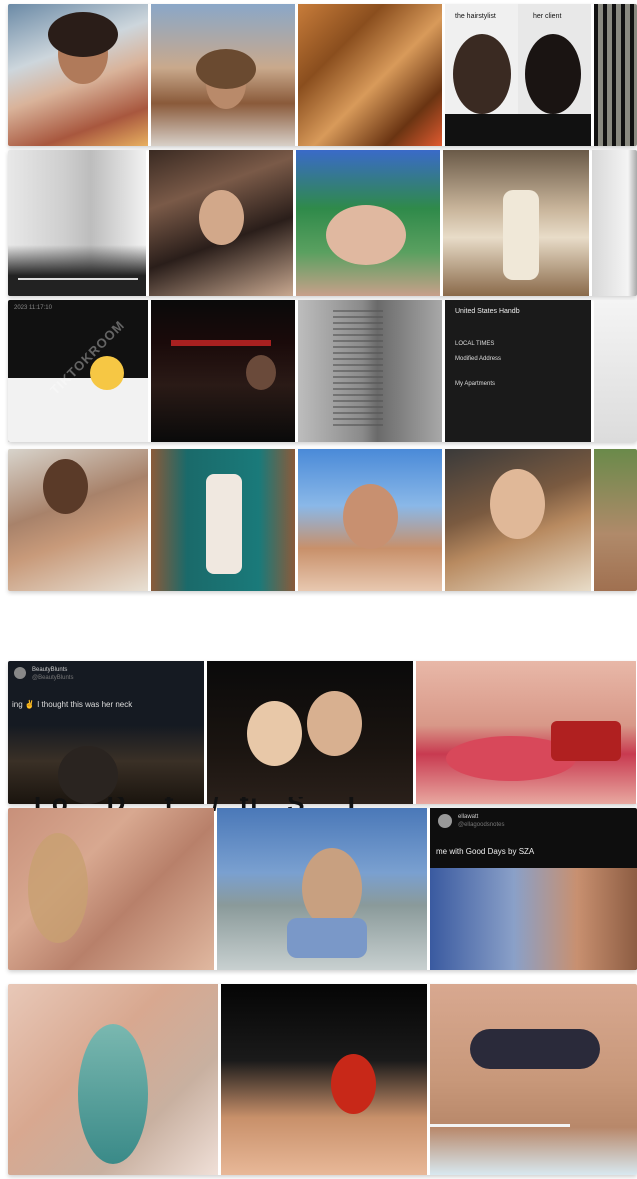 The width and height of the screenshot is (637, 1179). I want to click on caption-client: her client, so click(547, 16).